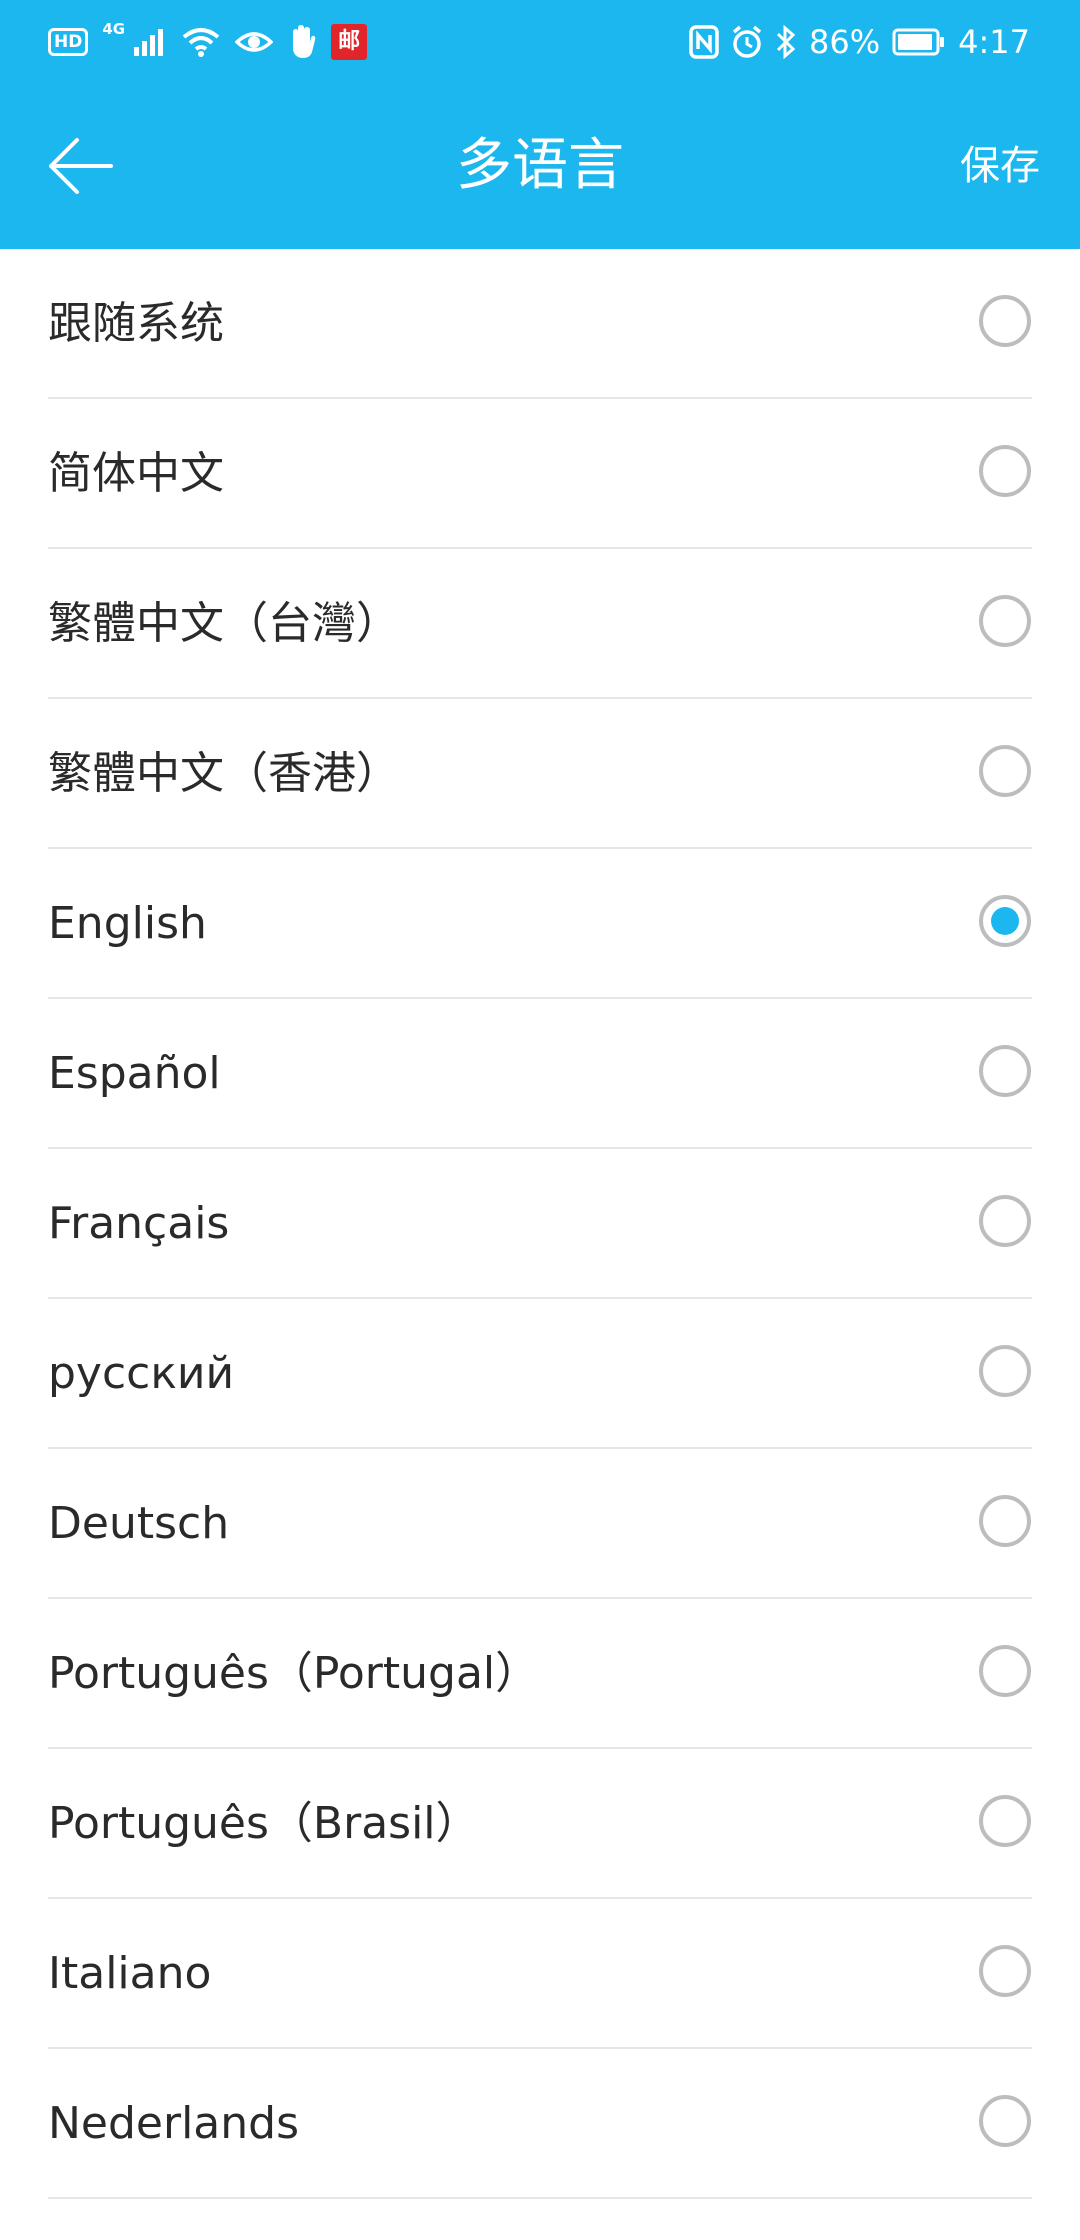 The width and height of the screenshot is (1080, 2240). Describe the element at coordinates (224, 623) in the screenshot. I see `language-option-label: 繁體中文（台灣）` at that location.